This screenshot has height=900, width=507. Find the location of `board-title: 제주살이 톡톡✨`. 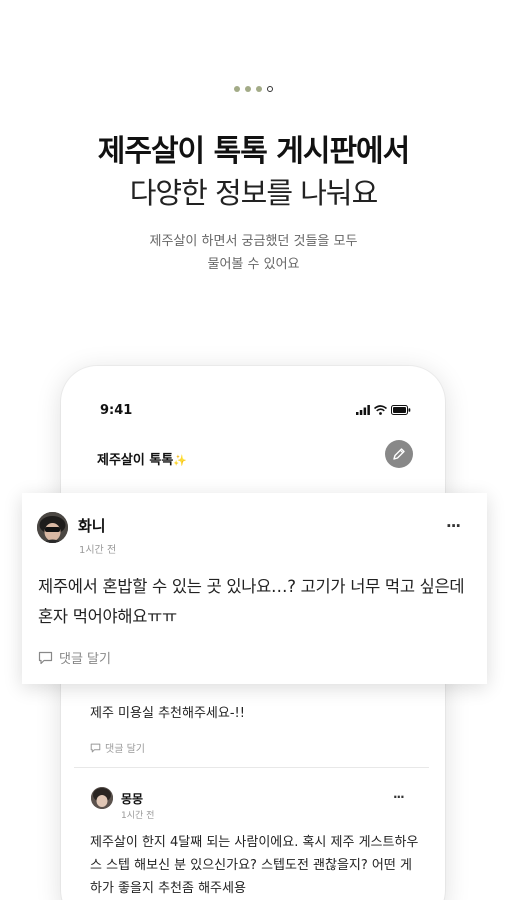

board-title: 제주살이 톡톡✨ is located at coordinates (142, 458).